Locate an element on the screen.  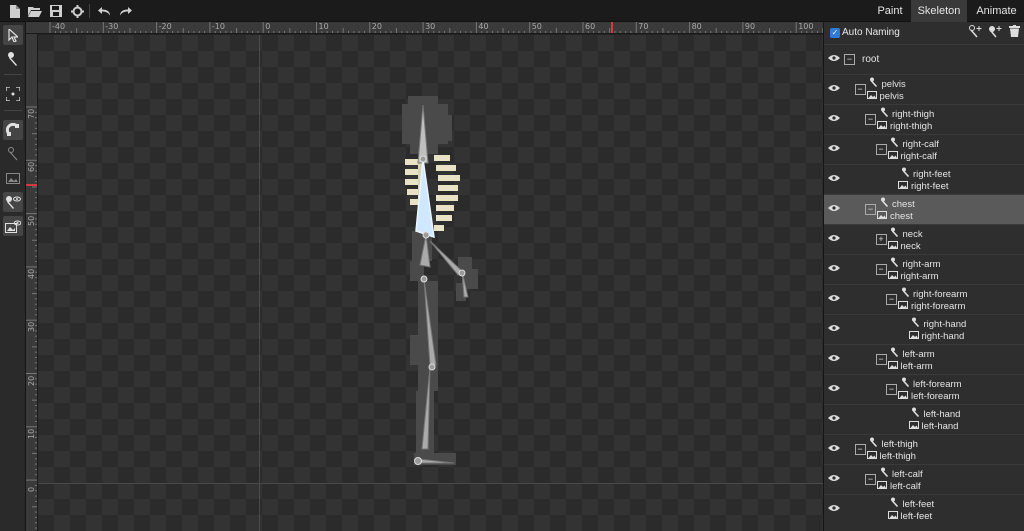
bone-visibility-icon is located at coordinates (13, 202).